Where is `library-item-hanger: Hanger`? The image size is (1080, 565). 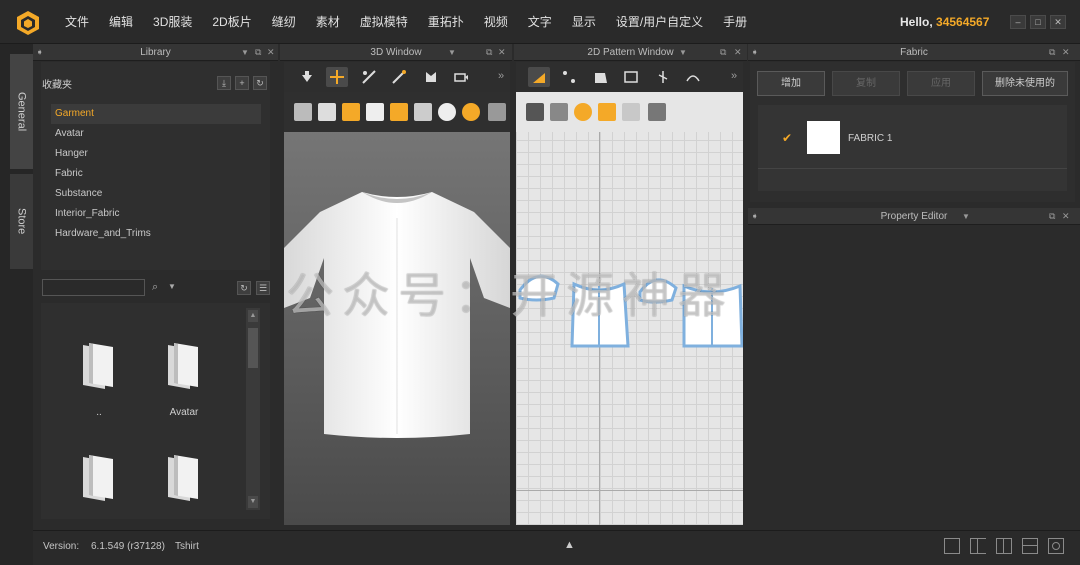 library-item-hanger: Hanger is located at coordinates (156, 154).